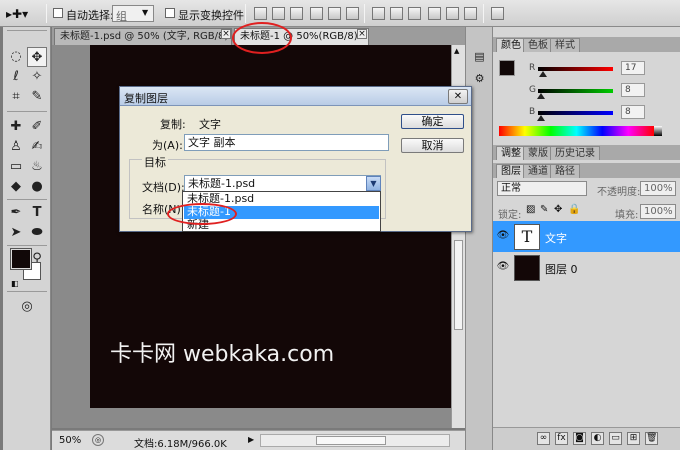  What do you see at coordinates (511, 171) in the screenshot?
I see `tab-layers: 图层` at bounding box center [511, 171].